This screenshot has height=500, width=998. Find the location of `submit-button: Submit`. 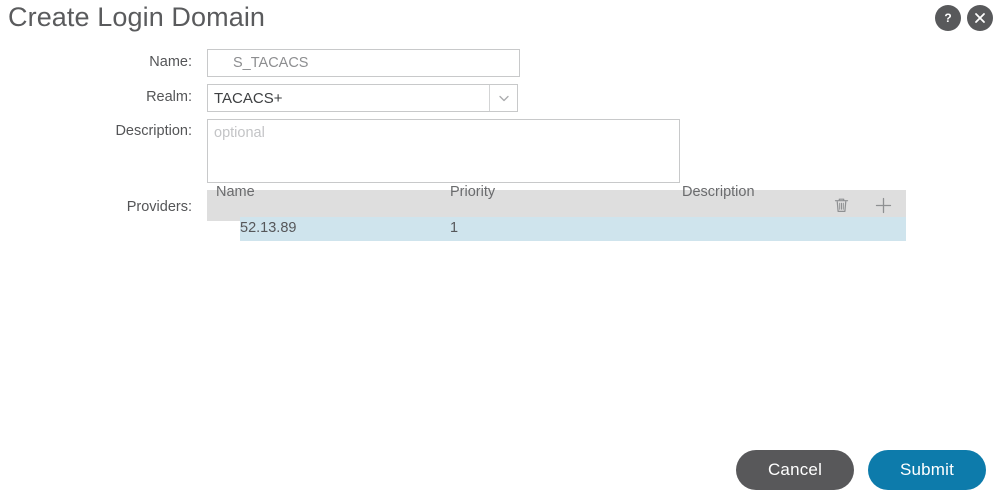

submit-button: Submit is located at coordinates (927, 470).